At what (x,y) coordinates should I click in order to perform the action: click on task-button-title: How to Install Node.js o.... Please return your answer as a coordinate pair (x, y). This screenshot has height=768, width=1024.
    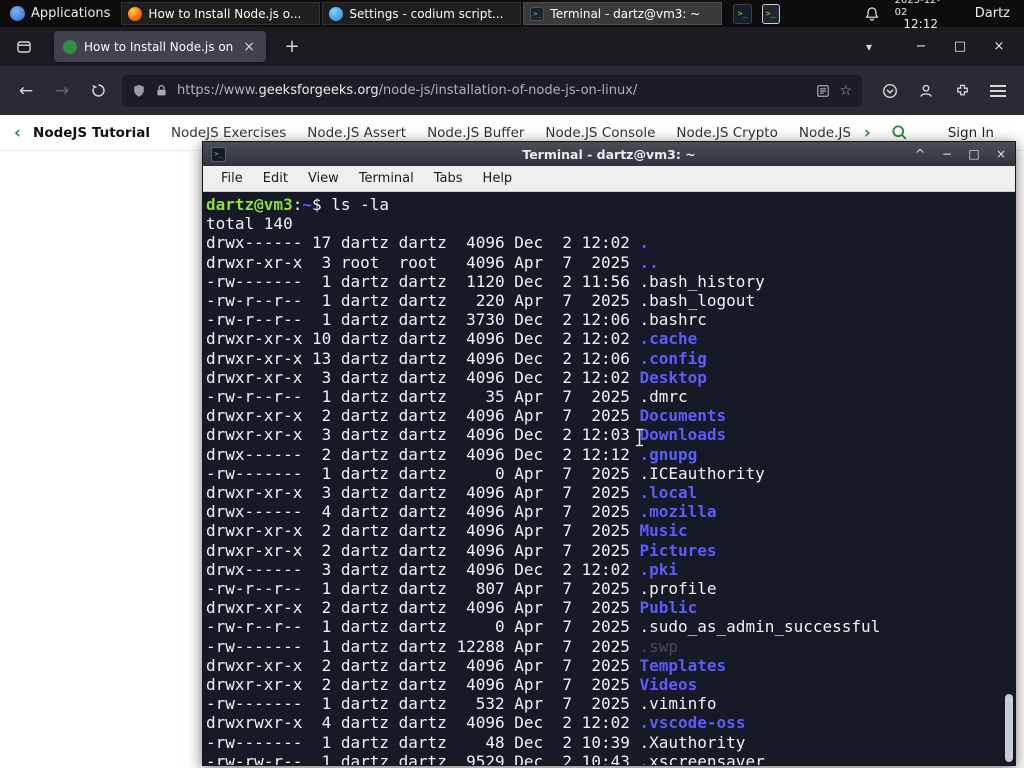
    Looking at the image, I should click on (225, 13).